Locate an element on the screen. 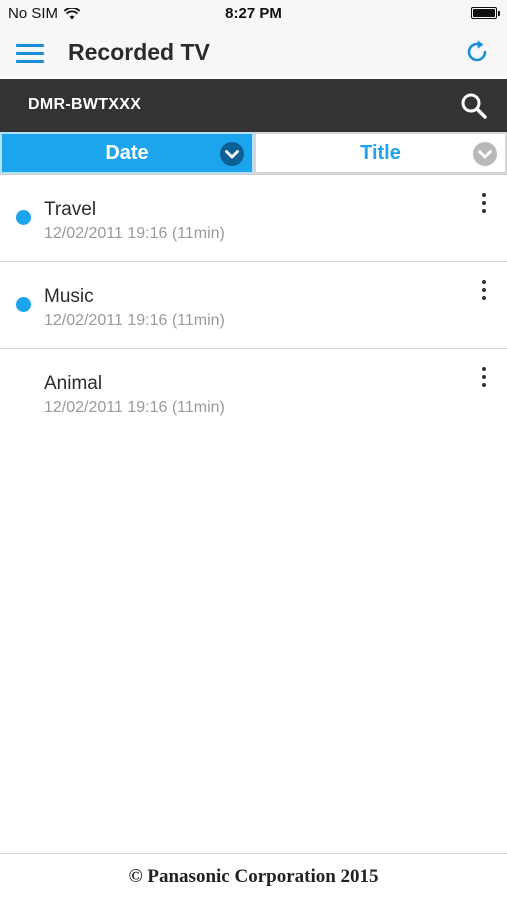 This screenshot has width=507, height=900. refresh-icon is located at coordinates (477, 51).